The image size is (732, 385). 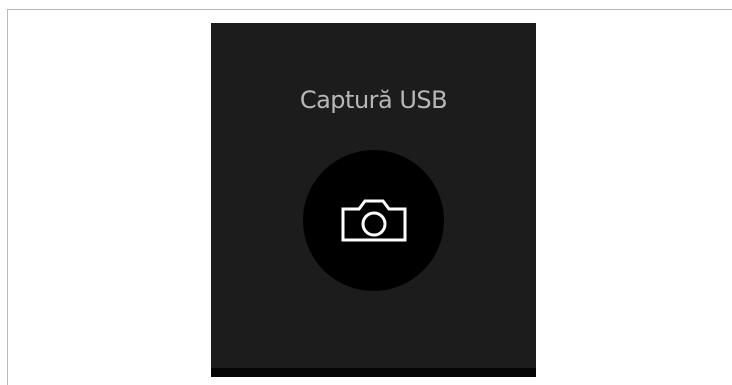 What do you see at coordinates (373, 100) in the screenshot?
I see `screen-title: Captură USB` at bounding box center [373, 100].